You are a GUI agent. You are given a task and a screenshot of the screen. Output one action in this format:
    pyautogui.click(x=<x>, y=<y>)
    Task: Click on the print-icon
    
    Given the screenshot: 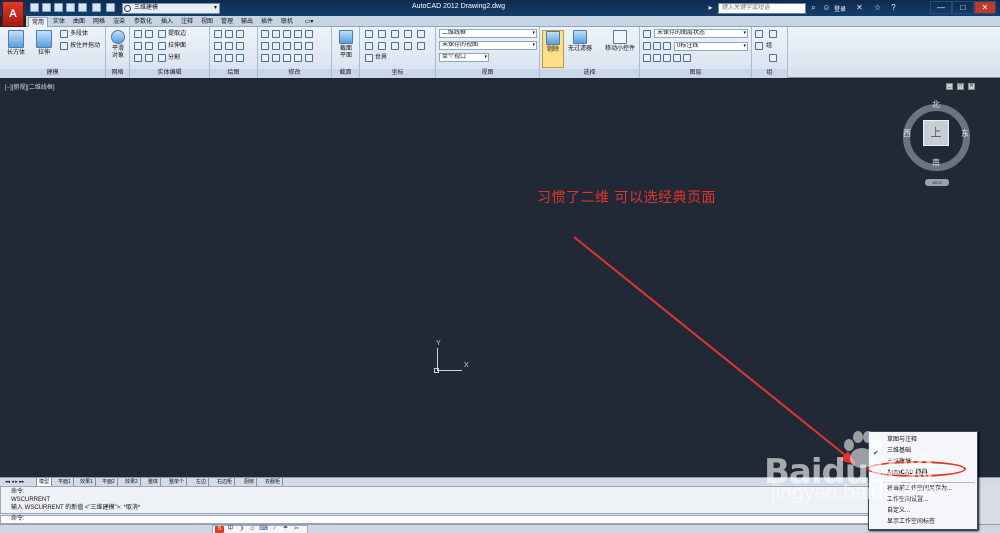 What is the action you would take?
    pyautogui.click(x=82, y=7)
    